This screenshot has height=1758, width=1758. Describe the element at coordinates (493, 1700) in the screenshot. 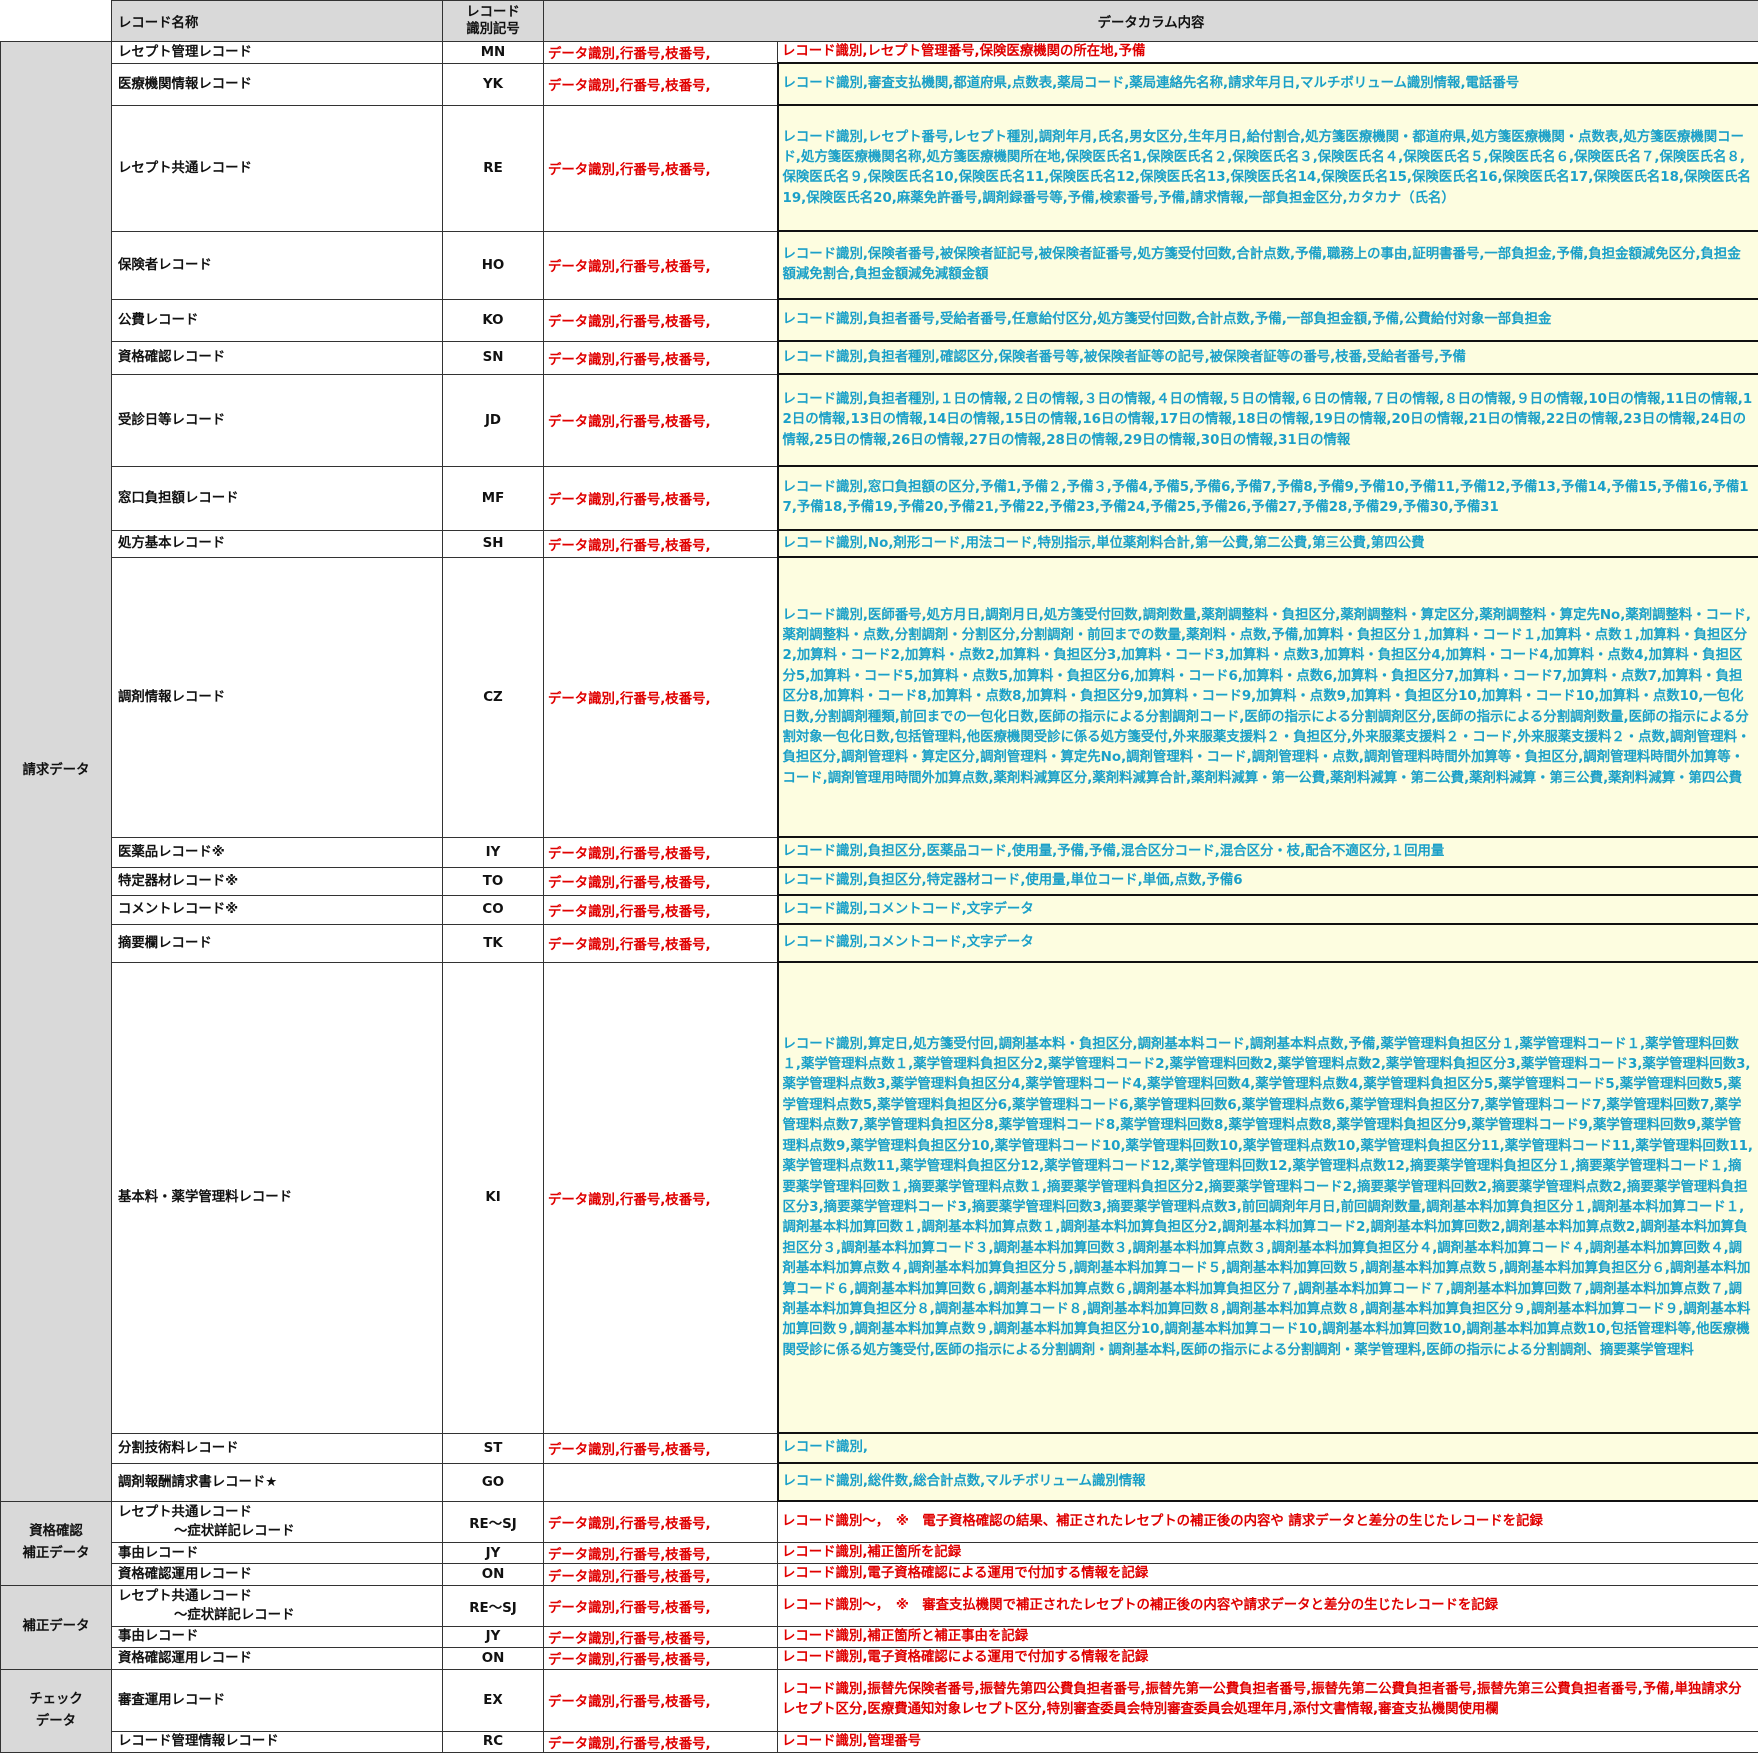

I see `record-code: EX` at that location.